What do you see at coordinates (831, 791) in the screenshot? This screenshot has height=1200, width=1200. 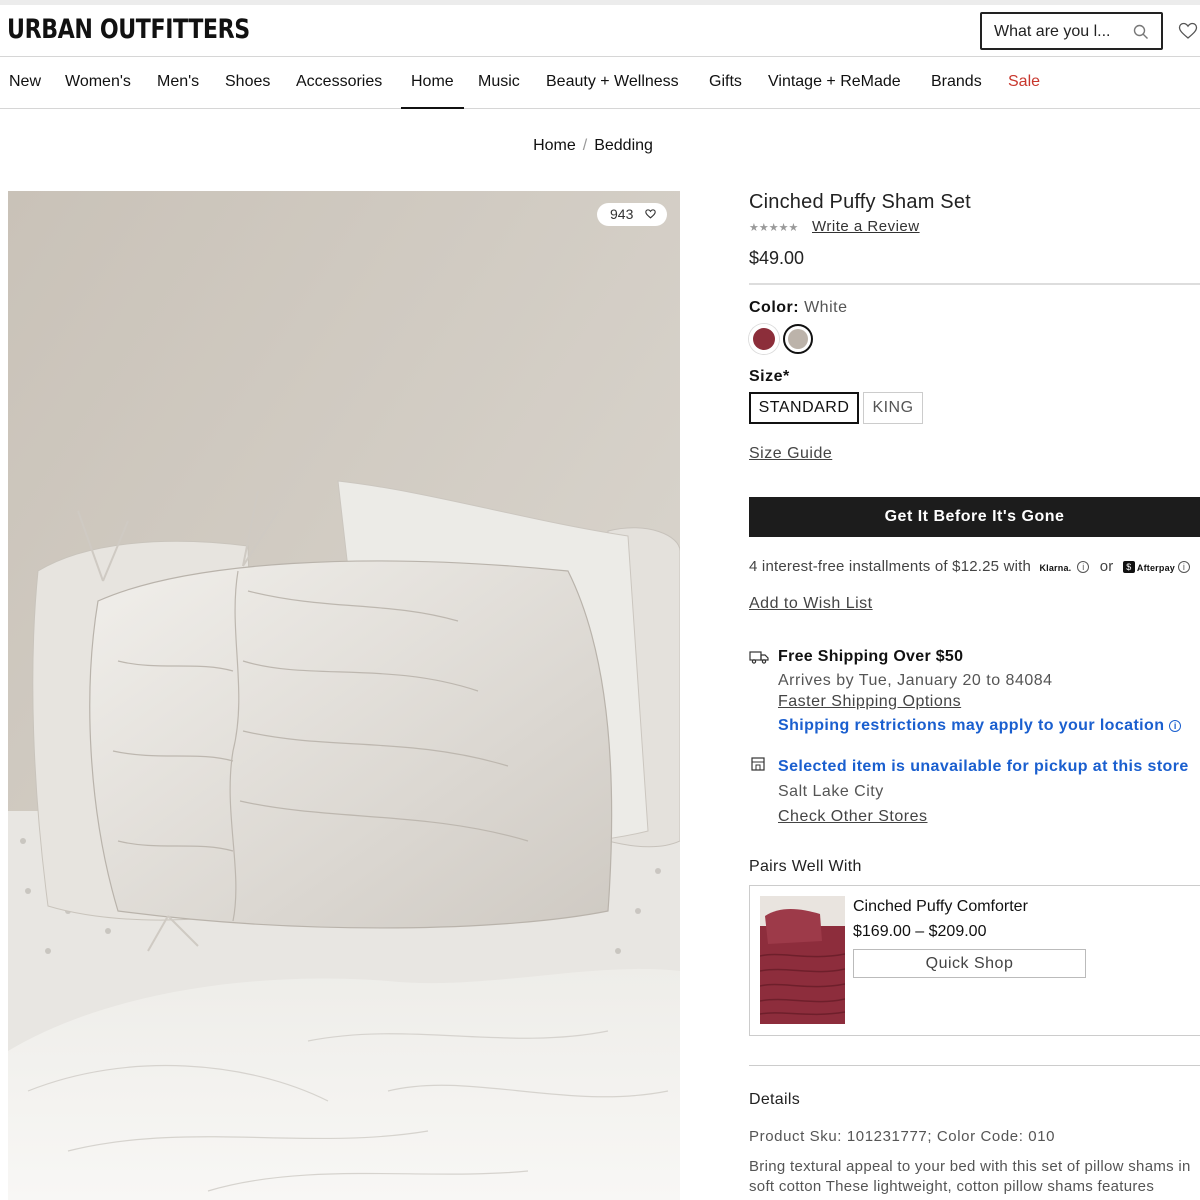 I see `store-city: Salt Lake City` at bounding box center [831, 791].